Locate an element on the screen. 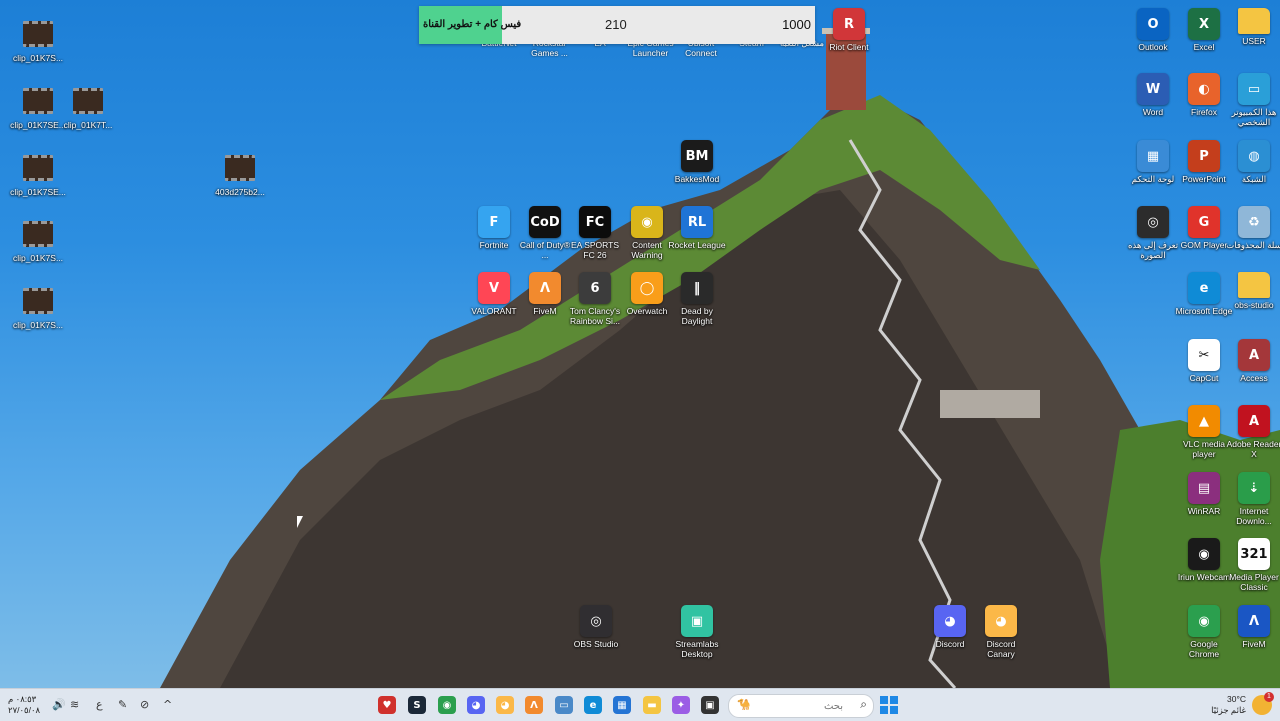 The width and height of the screenshot is (1280, 721). steam-icon: S is located at coordinates (417, 705).